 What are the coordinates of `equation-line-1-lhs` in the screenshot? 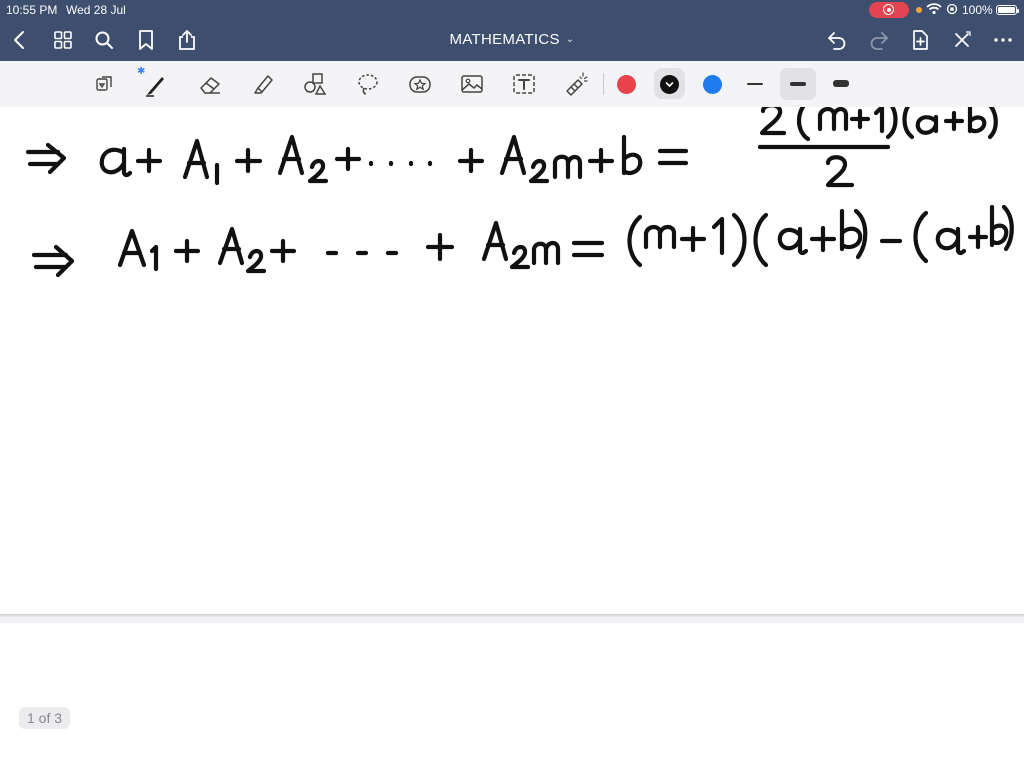 It's located at (394, 160).